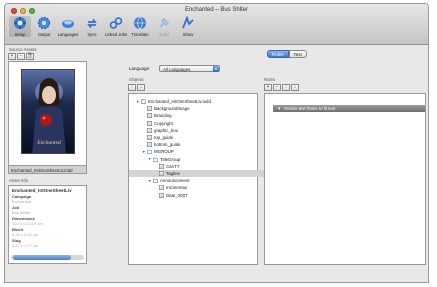 This screenshot has width=437, height=287. I want to click on poster-thumbnail: Enchanted, so click(48, 111).